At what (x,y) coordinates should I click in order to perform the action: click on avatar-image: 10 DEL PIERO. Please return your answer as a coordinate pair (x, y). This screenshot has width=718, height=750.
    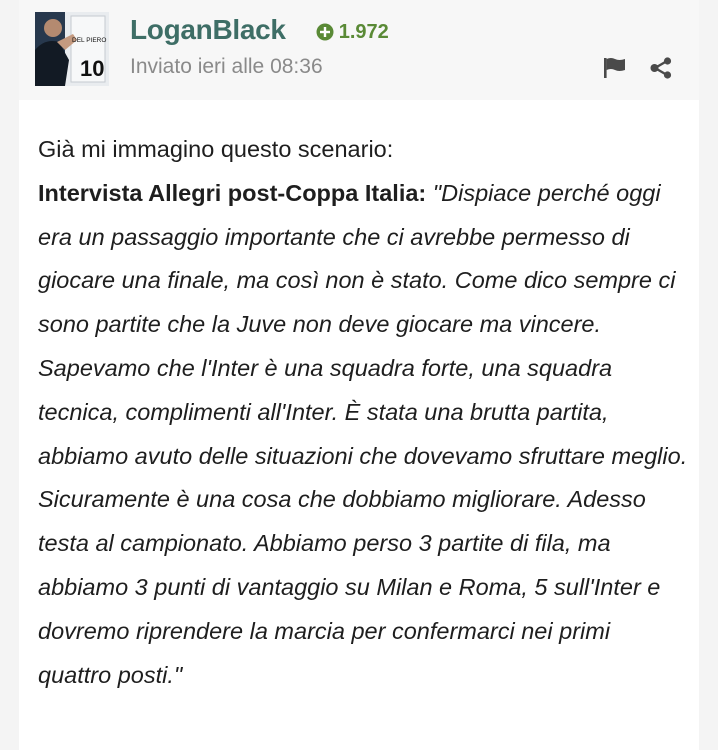
    Looking at the image, I should click on (72, 49).